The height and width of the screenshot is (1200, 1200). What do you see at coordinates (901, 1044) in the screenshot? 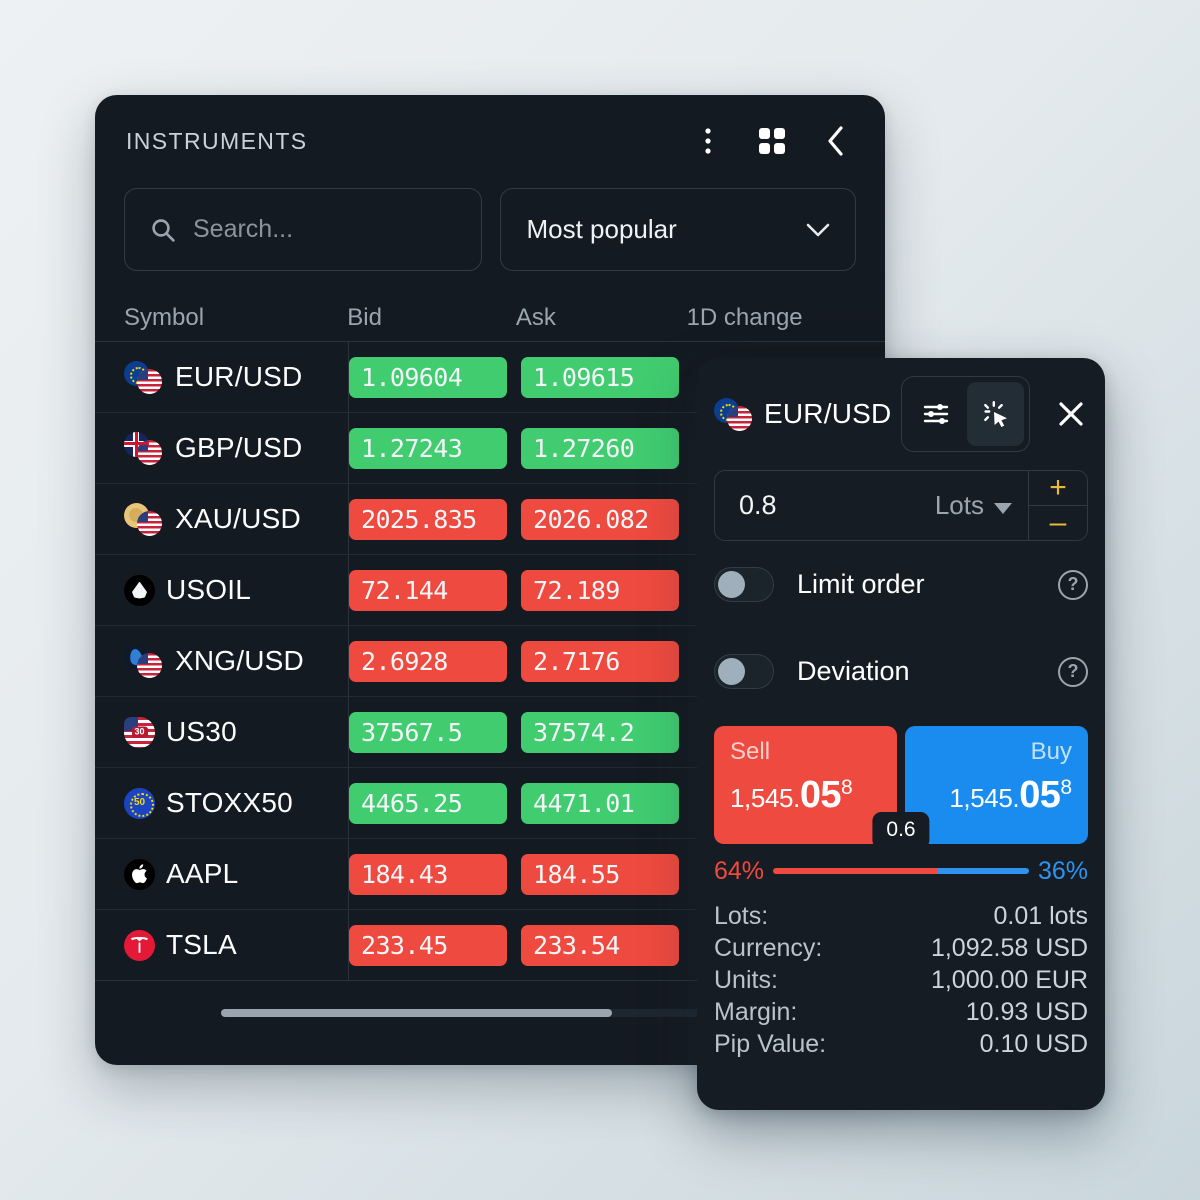
I see `detail-row: Pip Value: 0.10 USD` at bounding box center [901, 1044].